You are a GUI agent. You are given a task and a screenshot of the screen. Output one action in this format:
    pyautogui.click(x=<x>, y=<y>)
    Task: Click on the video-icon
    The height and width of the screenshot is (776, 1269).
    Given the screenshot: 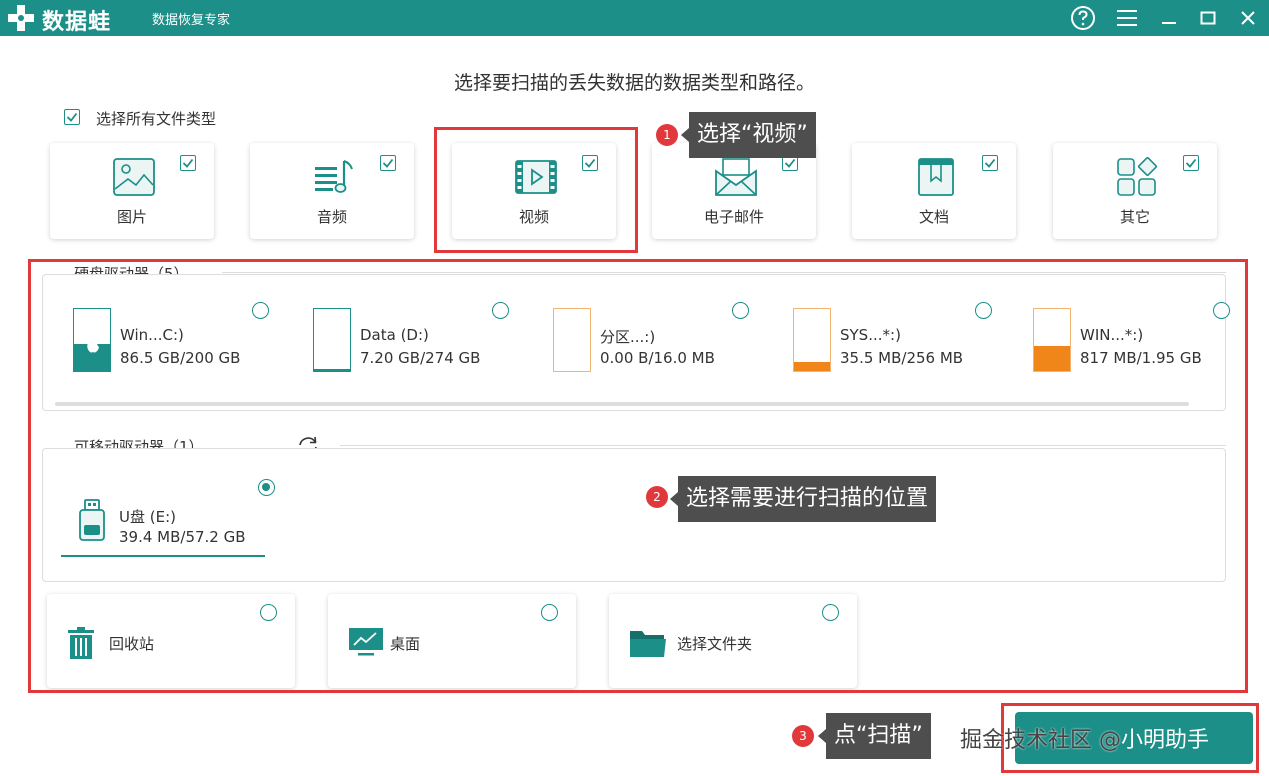 What is the action you would take?
    pyautogui.click(x=536, y=177)
    